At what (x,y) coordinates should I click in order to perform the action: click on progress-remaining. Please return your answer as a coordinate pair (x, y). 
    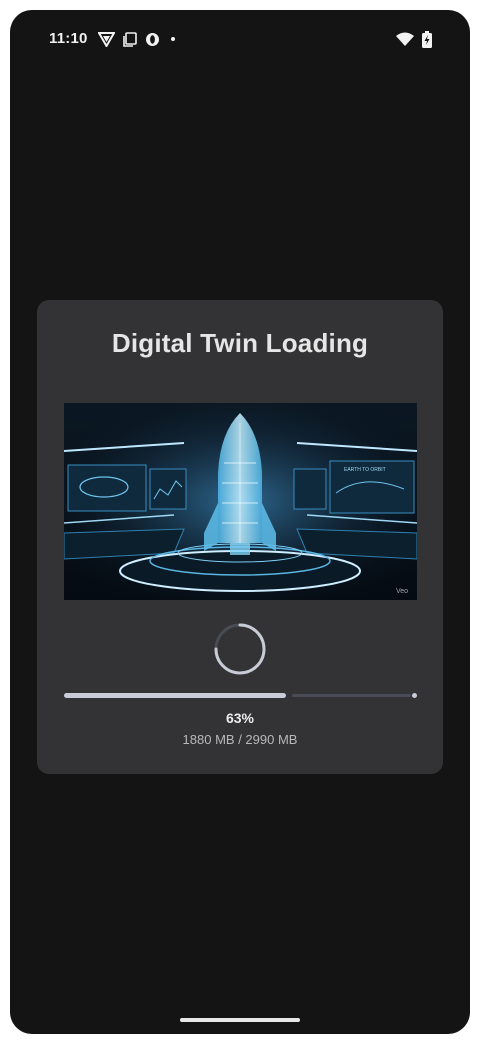
    Looking at the image, I should click on (351, 695).